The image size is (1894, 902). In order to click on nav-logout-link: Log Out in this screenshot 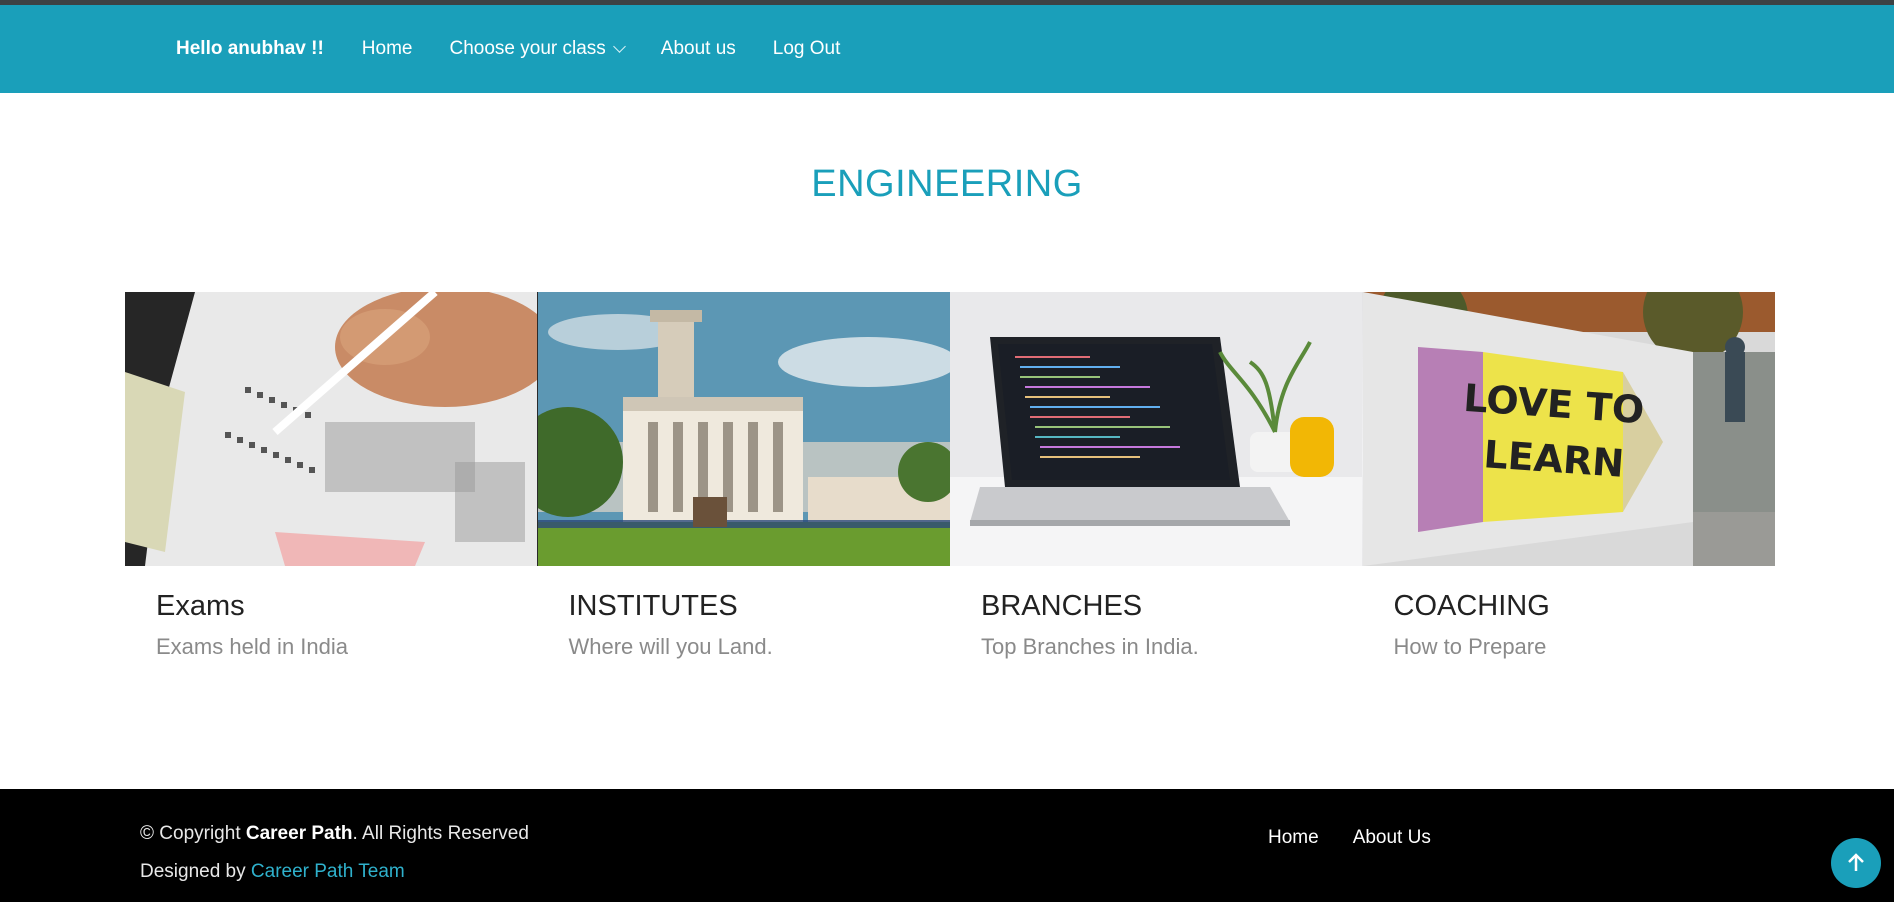, I will do `click(807, 49)`.